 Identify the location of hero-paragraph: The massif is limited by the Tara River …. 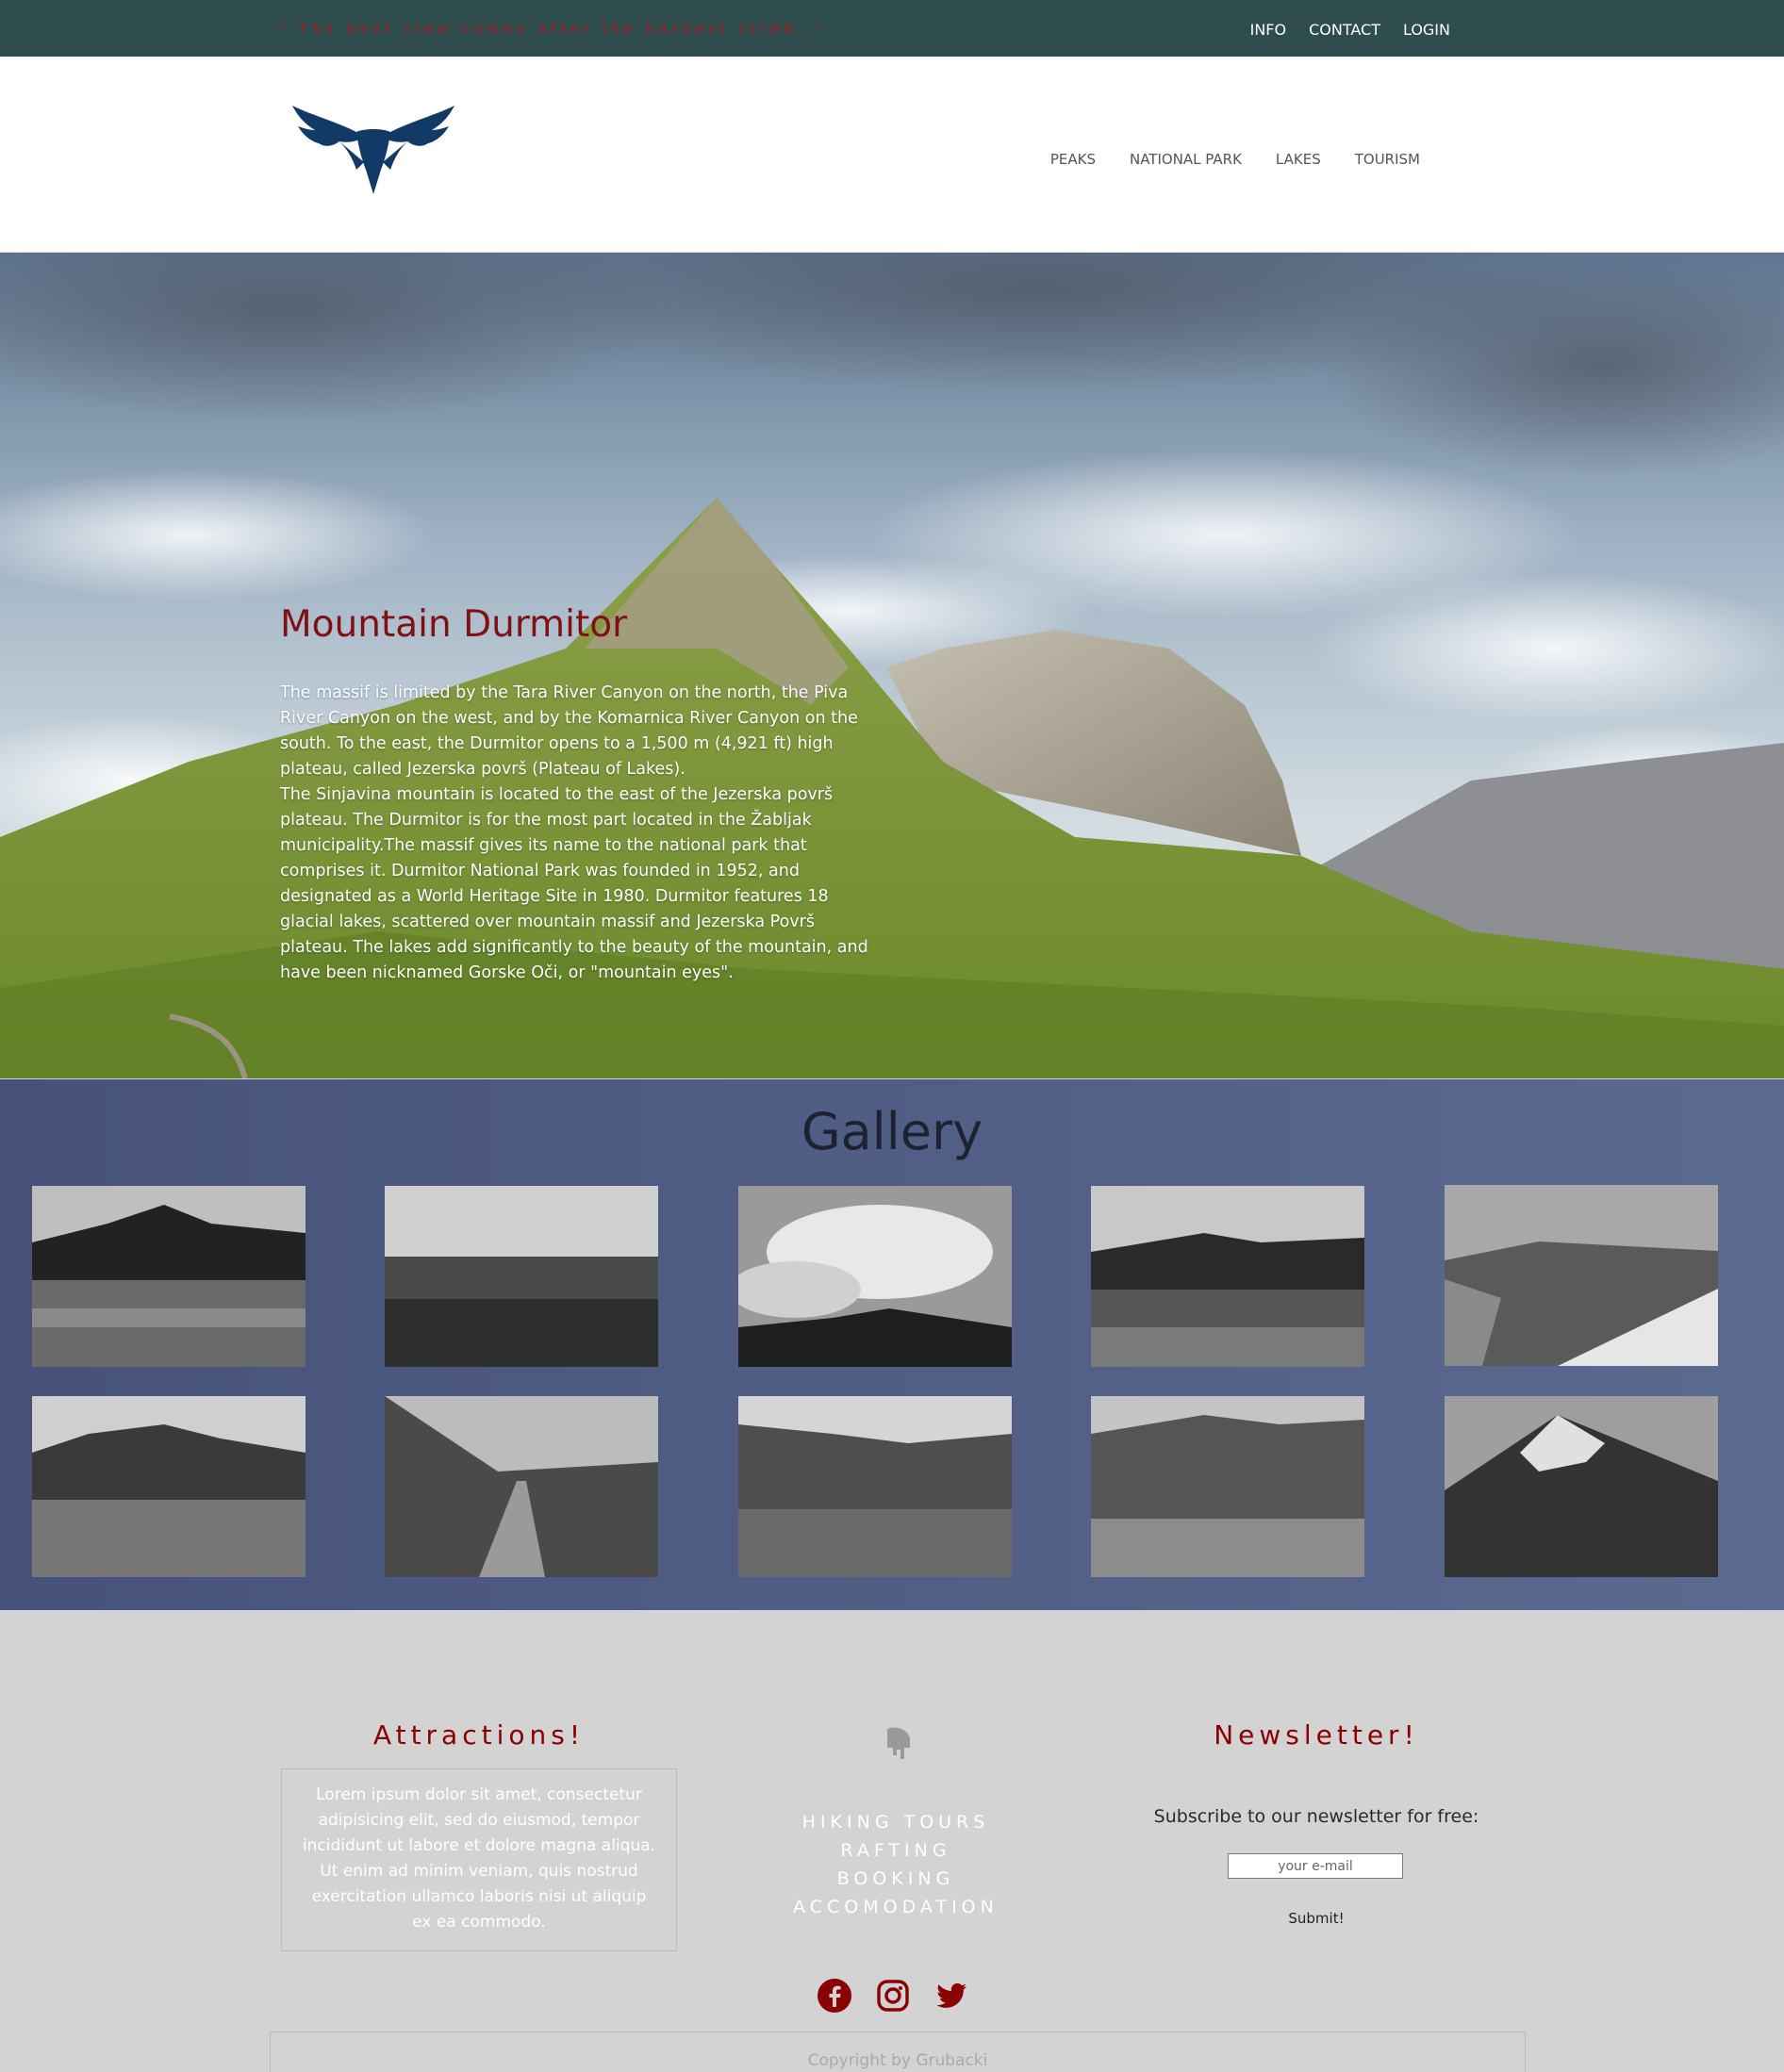
(569, 731).